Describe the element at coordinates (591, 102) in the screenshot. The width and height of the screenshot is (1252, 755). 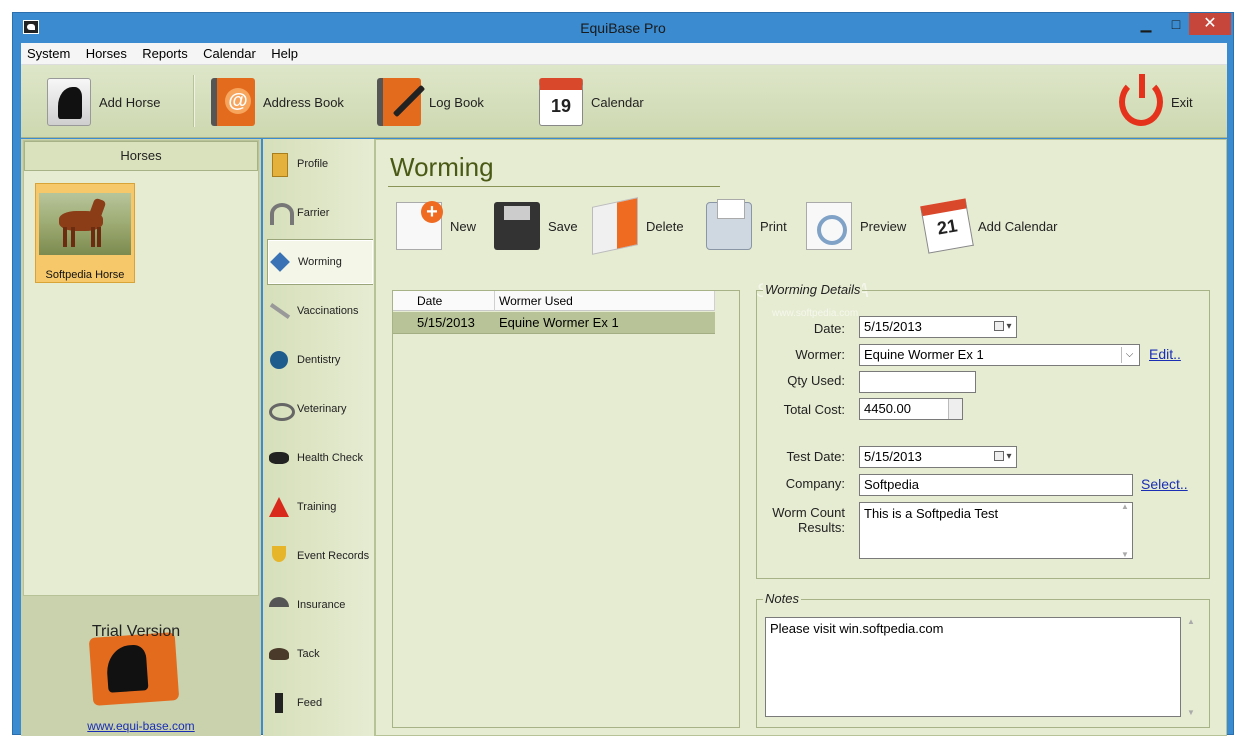
I see `calendar-button: 19 Calendar` at that location.